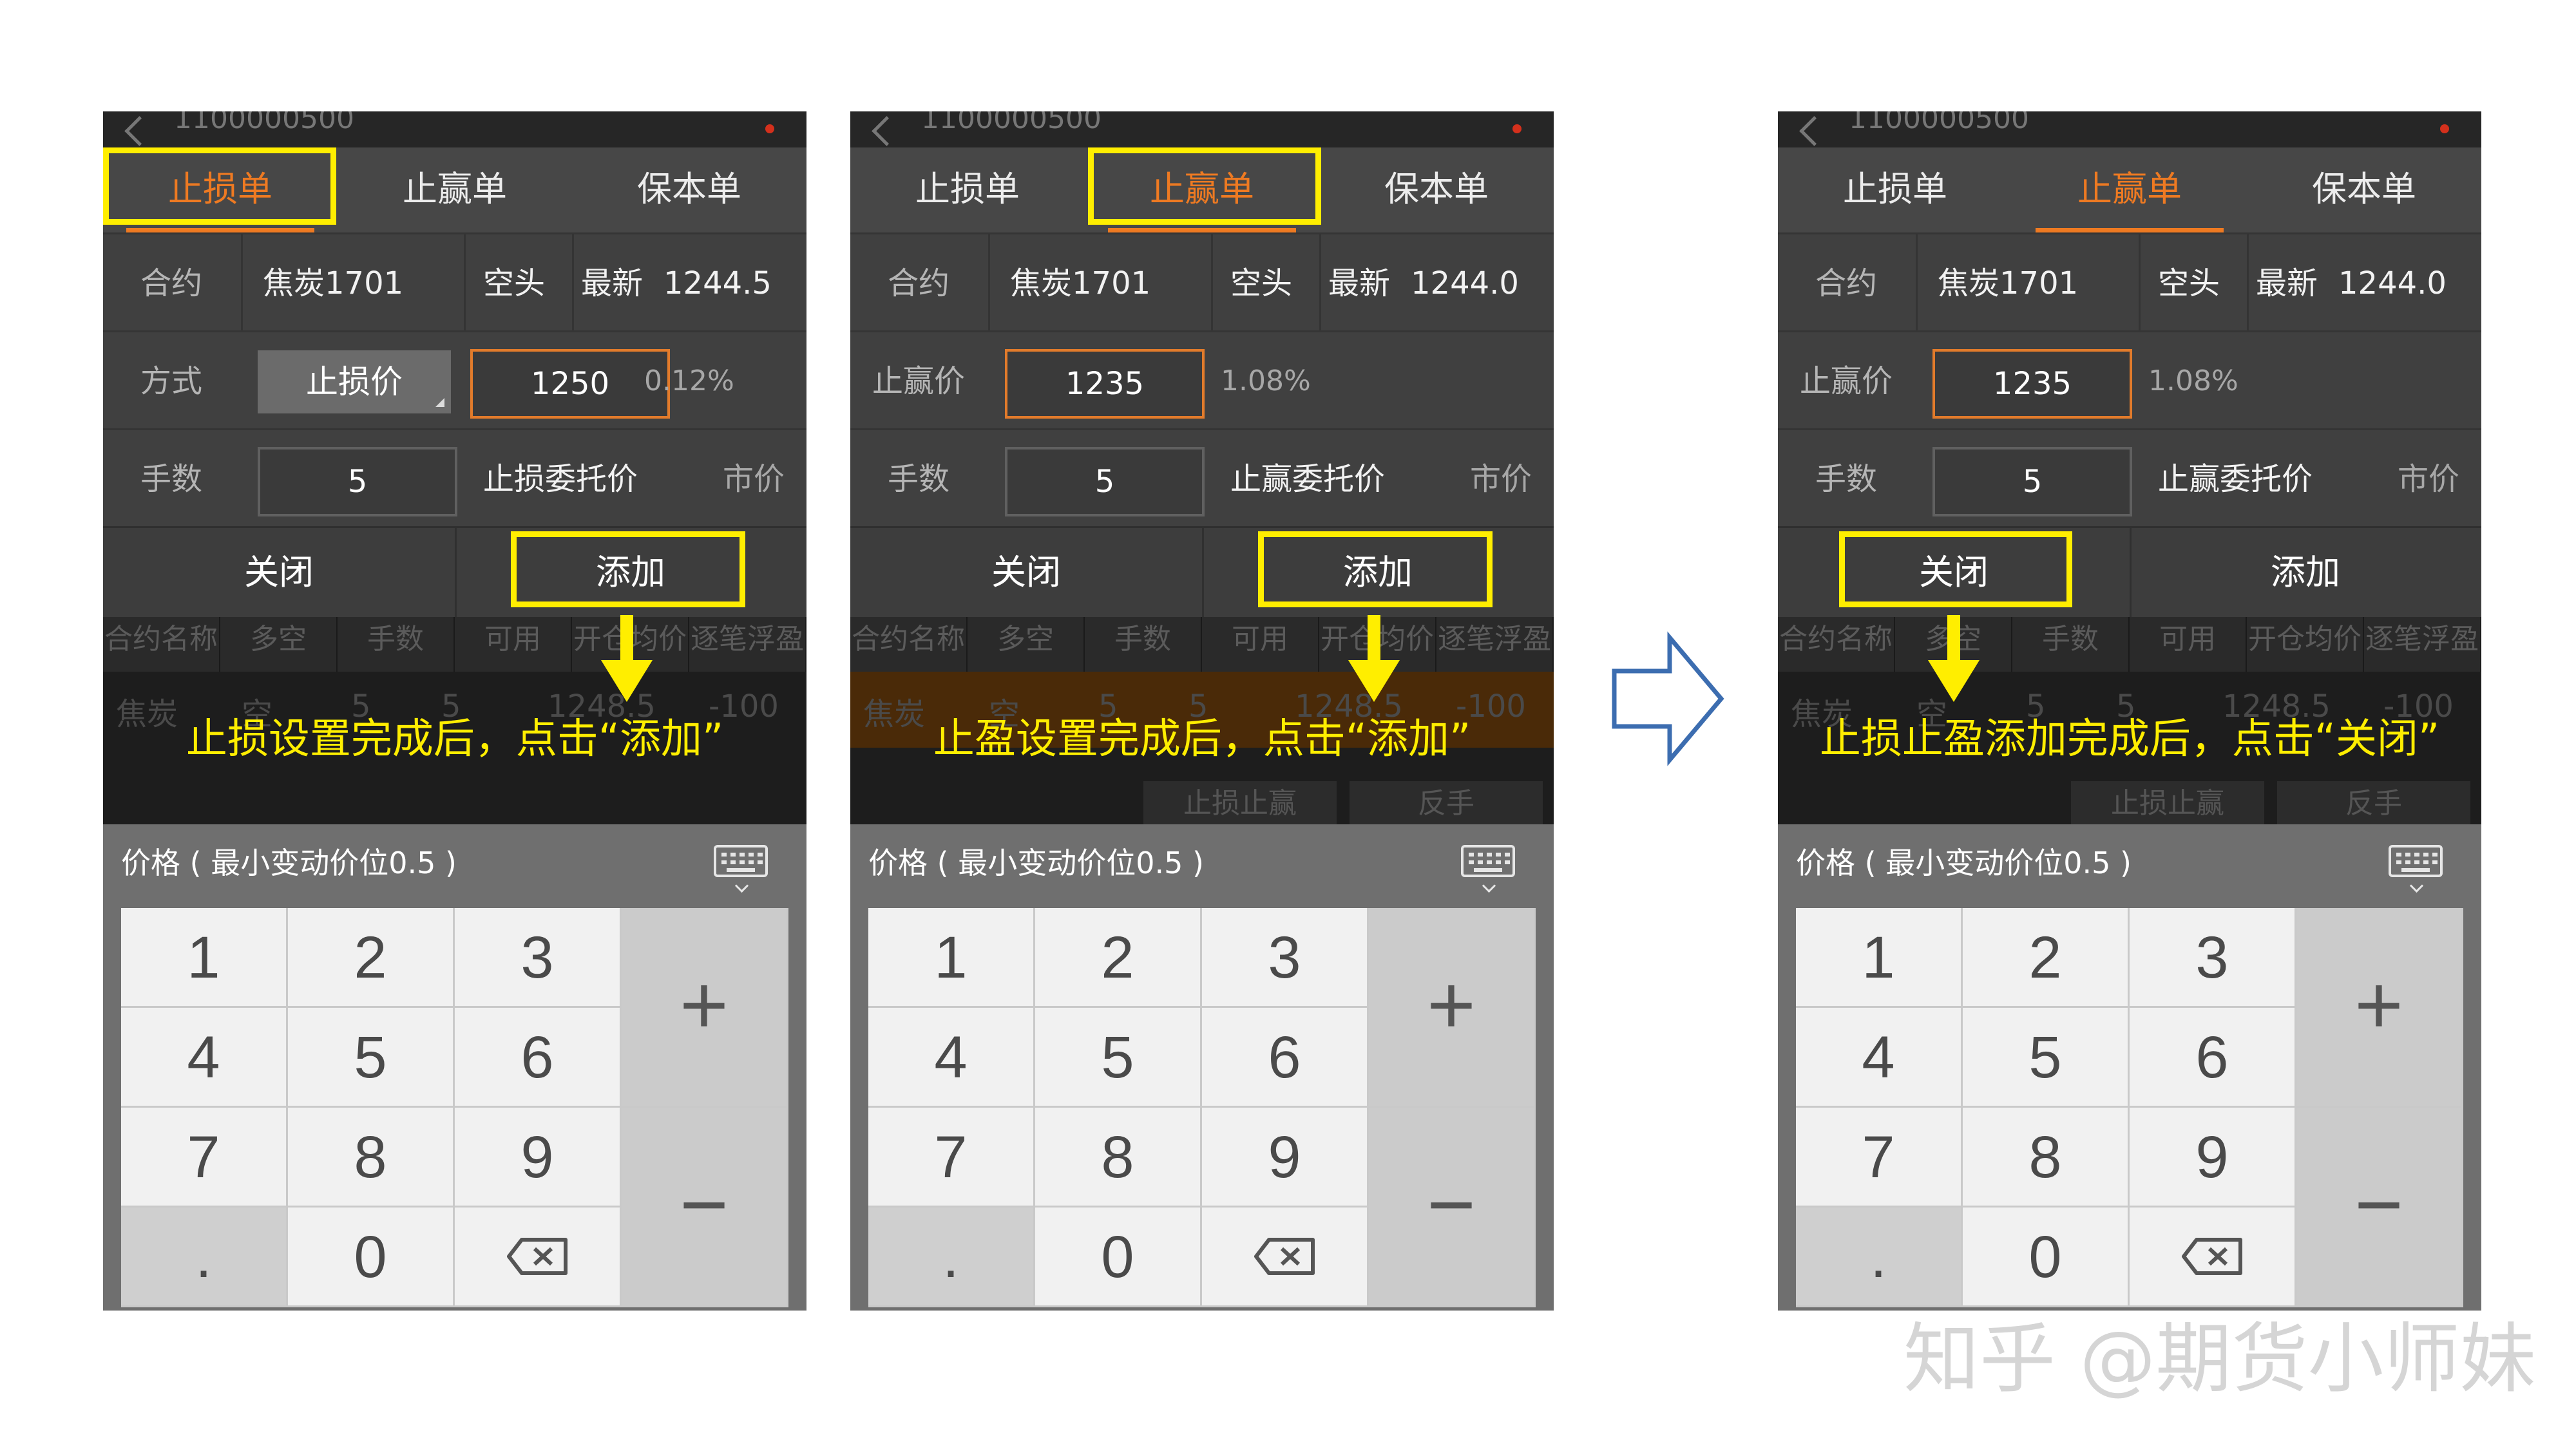  What do you see at coordinates (454, 380) in the screenshot?
I see `method-row: 方式 止损价 1250 0.12%` at bounding box center [454, 380].